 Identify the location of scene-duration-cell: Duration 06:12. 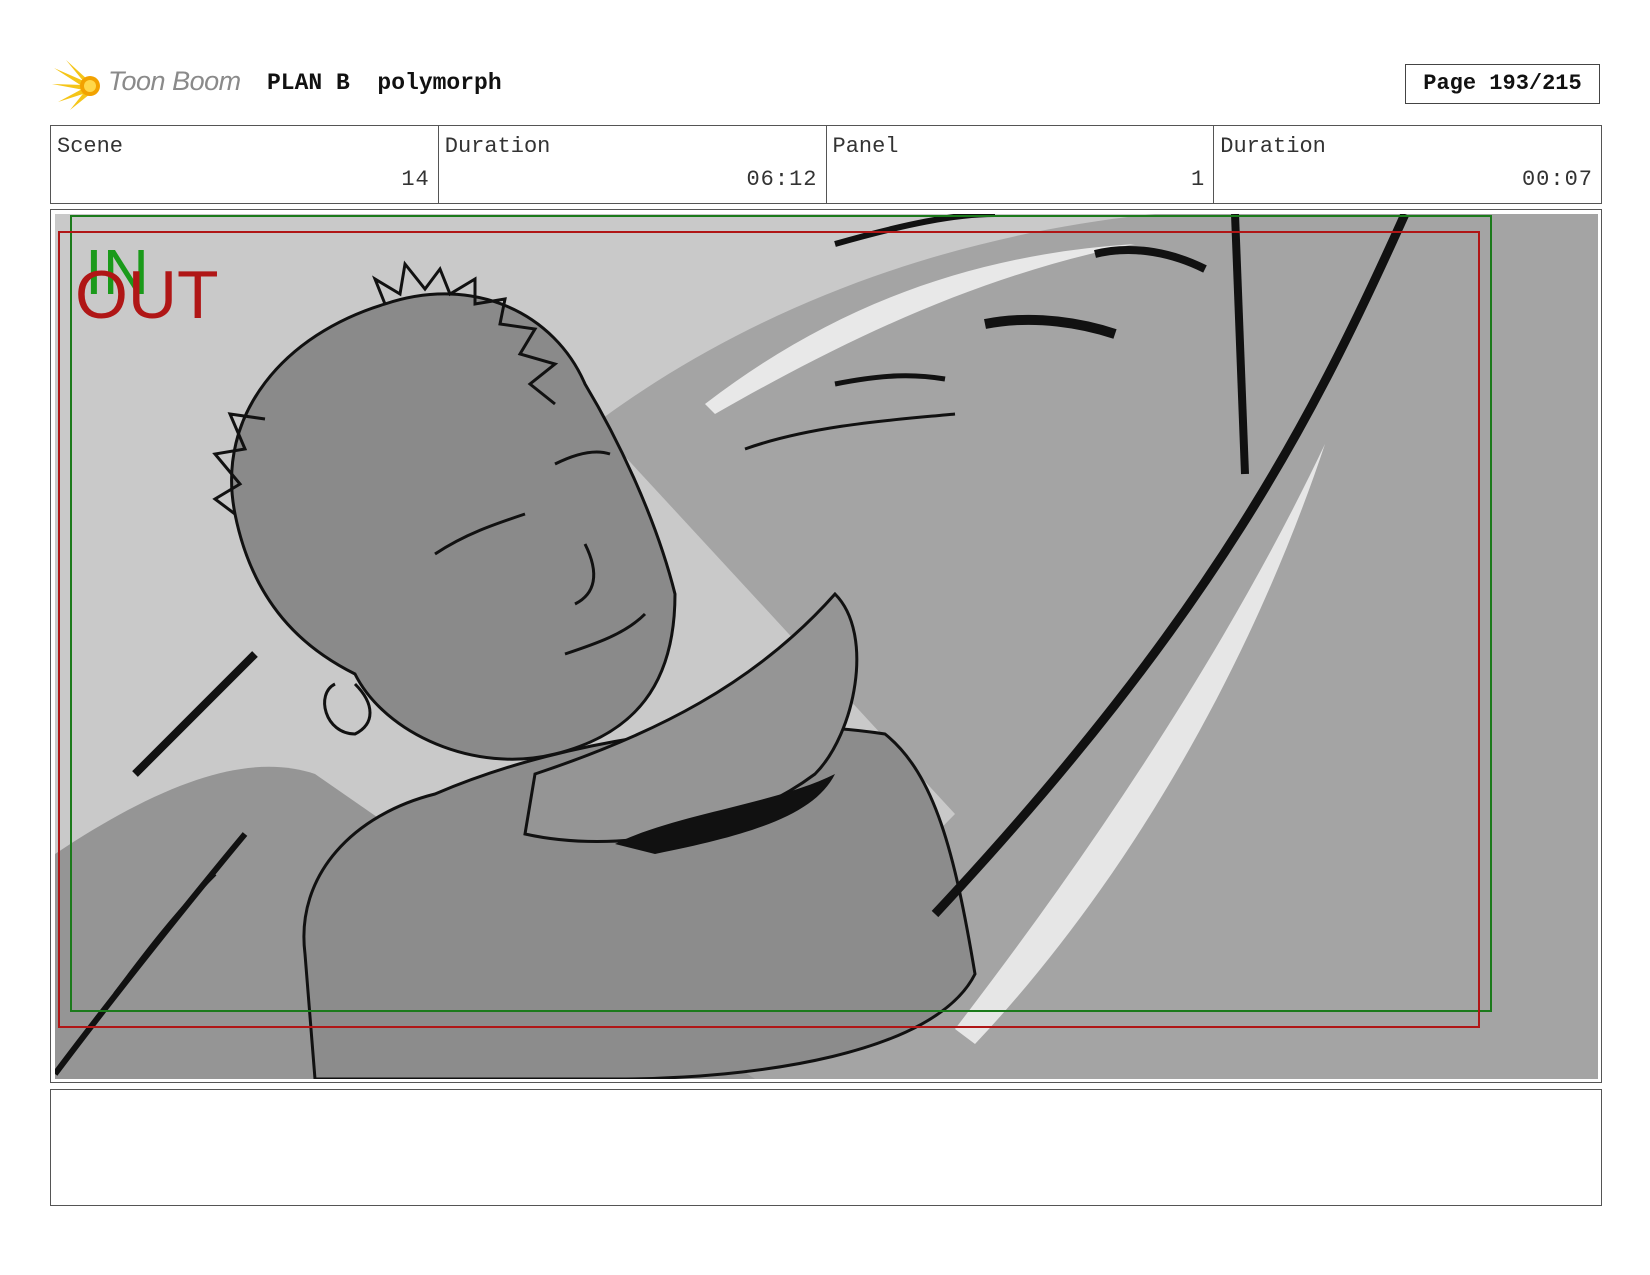
(633, 164).